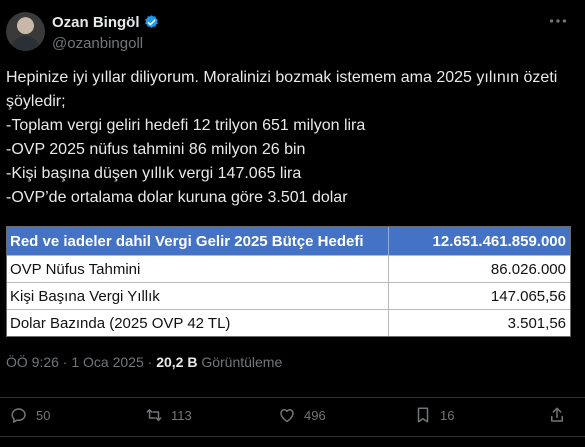 This screenshot has width=585, height=447. What do you see at coordinates (288, 295) in the screenshot?
I see `table-row: Kişi Başına Vergi Yıllık 147.065,56` at bounding box center [288, 295].